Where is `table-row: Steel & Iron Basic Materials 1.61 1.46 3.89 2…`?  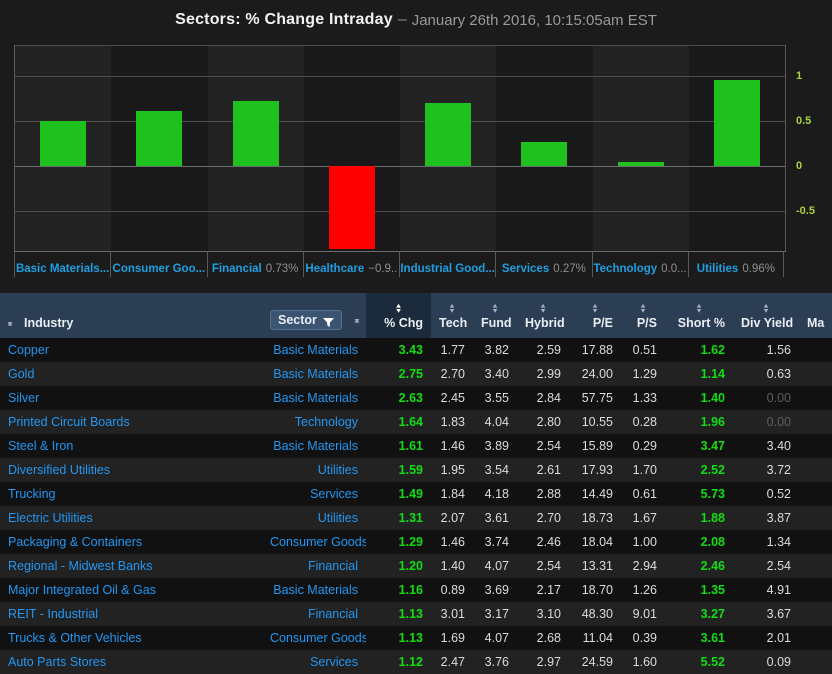 table-row: Steel & Iron Basic Materials 1.61 1.46 3.89 2… is located at coordinates (416, 446).